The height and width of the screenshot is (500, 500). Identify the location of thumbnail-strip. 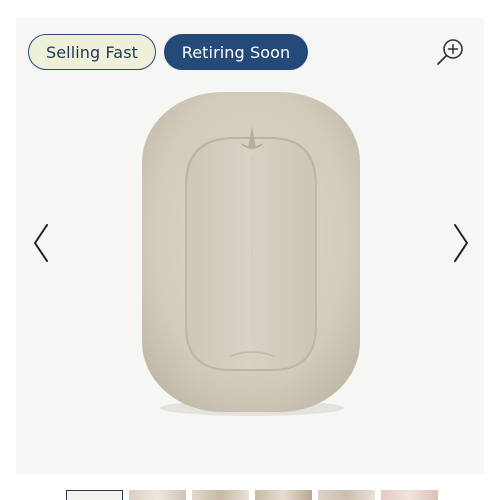
(252, 495).